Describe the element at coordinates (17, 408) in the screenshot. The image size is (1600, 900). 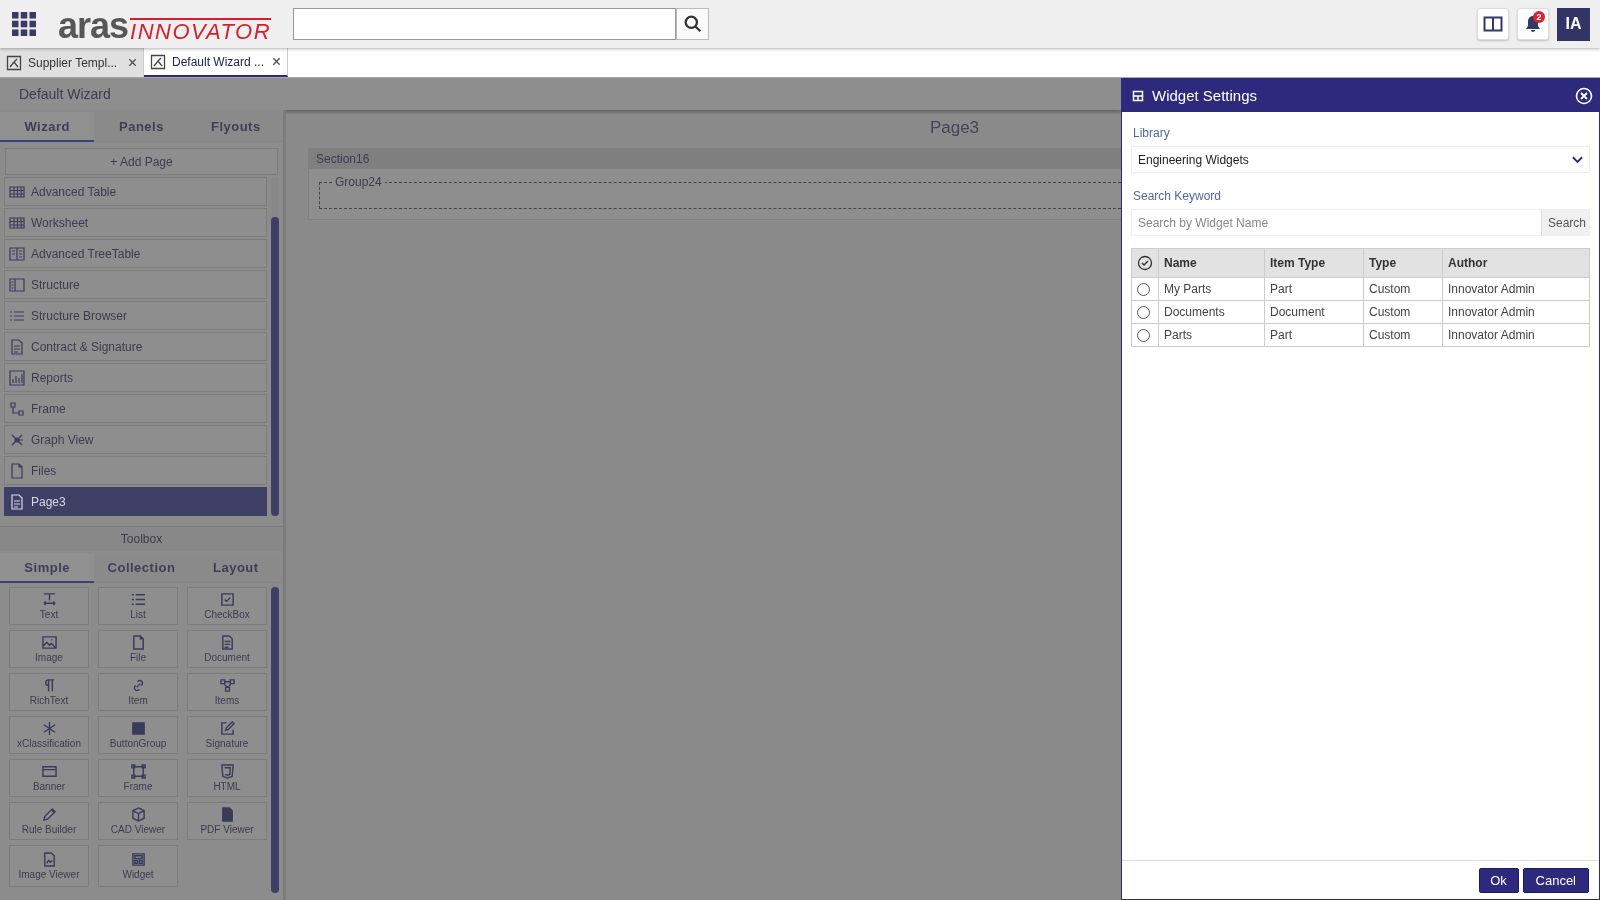
I see `diagram-icon` at that location.